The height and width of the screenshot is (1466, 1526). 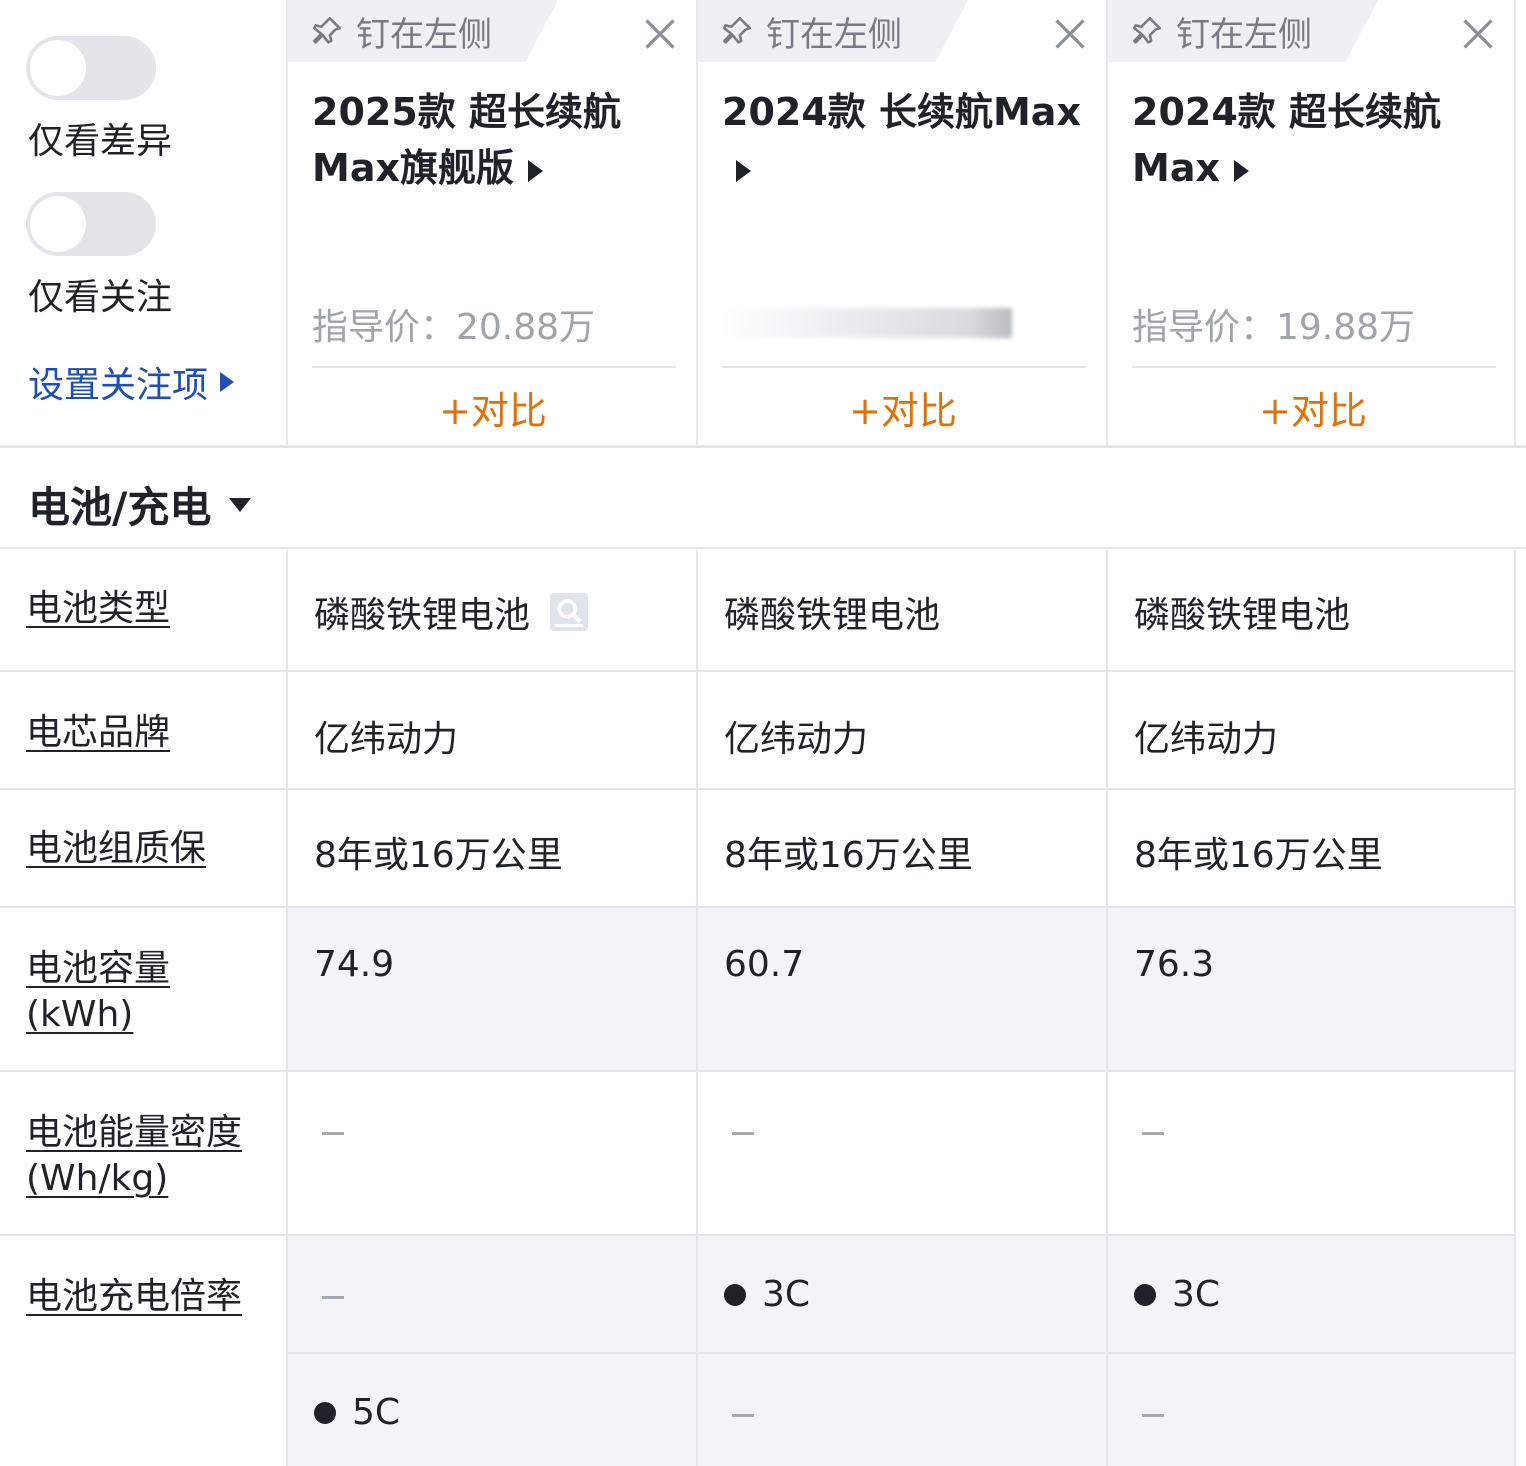 I want to click on row-label-cell: 电池充电倍率, so click(x=143, y=1351).